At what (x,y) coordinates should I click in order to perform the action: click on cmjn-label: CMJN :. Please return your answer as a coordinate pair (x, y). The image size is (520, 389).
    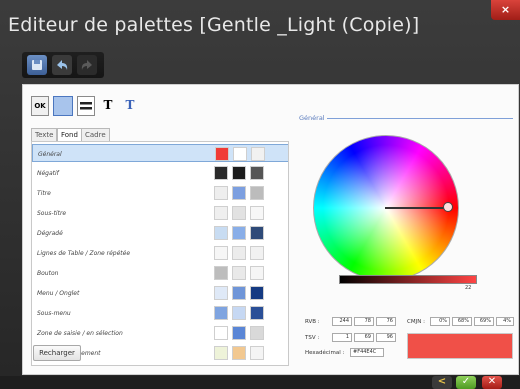
    Looking at the image, I should click on (416, 322).